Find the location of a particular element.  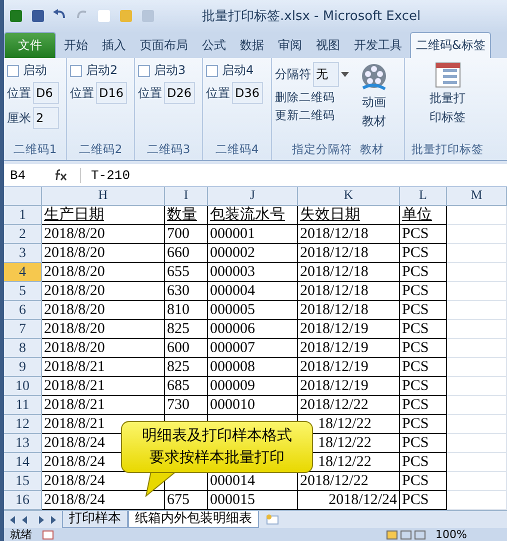

row-header: 7 is located at coordinates (23, 329).